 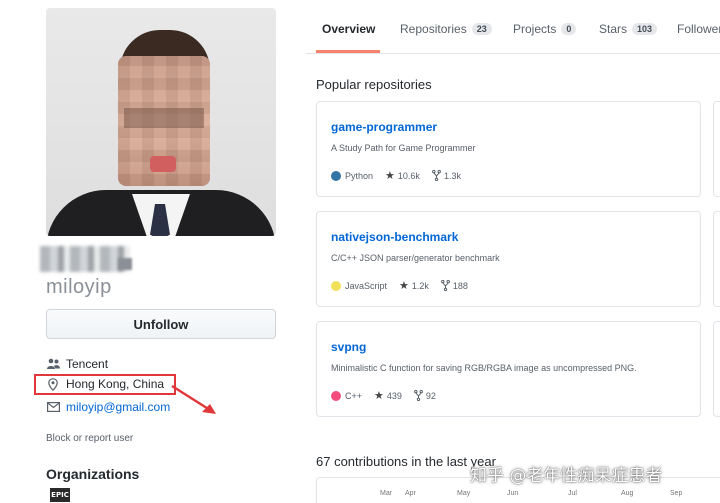 What do you see at coordinates (348, 51) in the screenshot?
I see `active-tab-underline` at bounding box center [348, 51].